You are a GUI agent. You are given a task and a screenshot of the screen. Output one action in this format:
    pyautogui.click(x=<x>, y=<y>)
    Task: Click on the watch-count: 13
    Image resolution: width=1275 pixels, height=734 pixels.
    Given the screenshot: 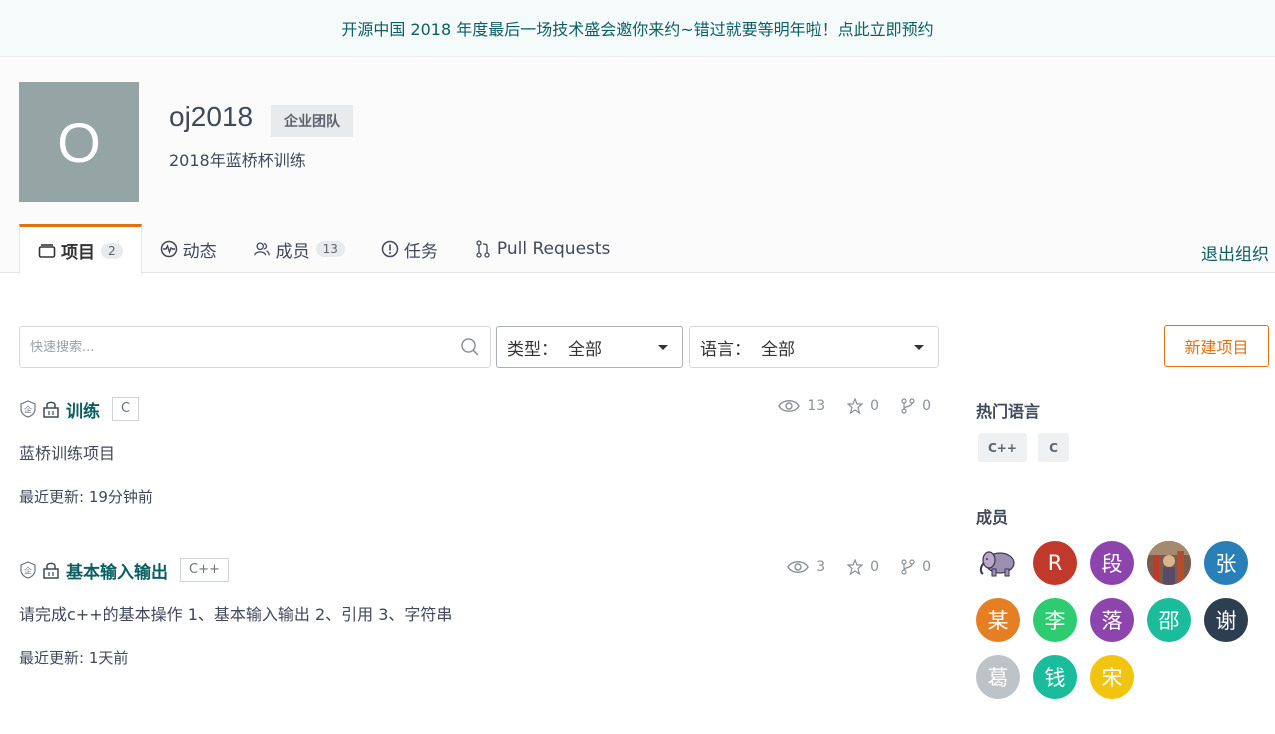 What is the action you would take?
    pyautogui.click(x=816, y=406)
    